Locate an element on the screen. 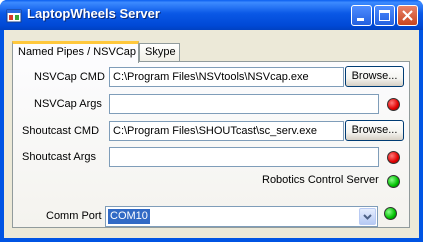 The width and height of the screenshot is (423, 242). app-window-icon is located at coordinates (14, 16).